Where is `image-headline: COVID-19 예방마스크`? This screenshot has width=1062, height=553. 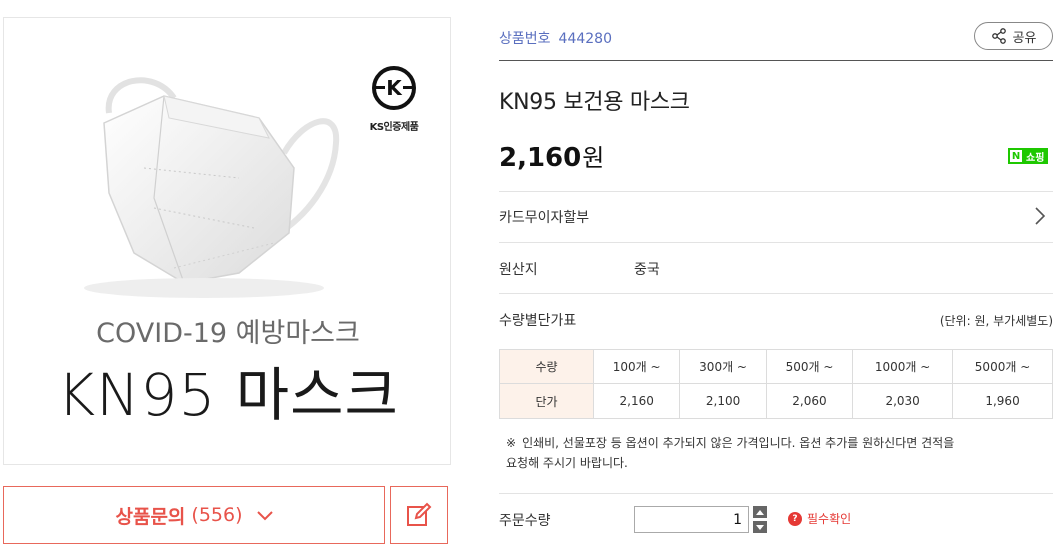 image-headline: COVID-19 예방마스크 is located at coordinates (228, 333).